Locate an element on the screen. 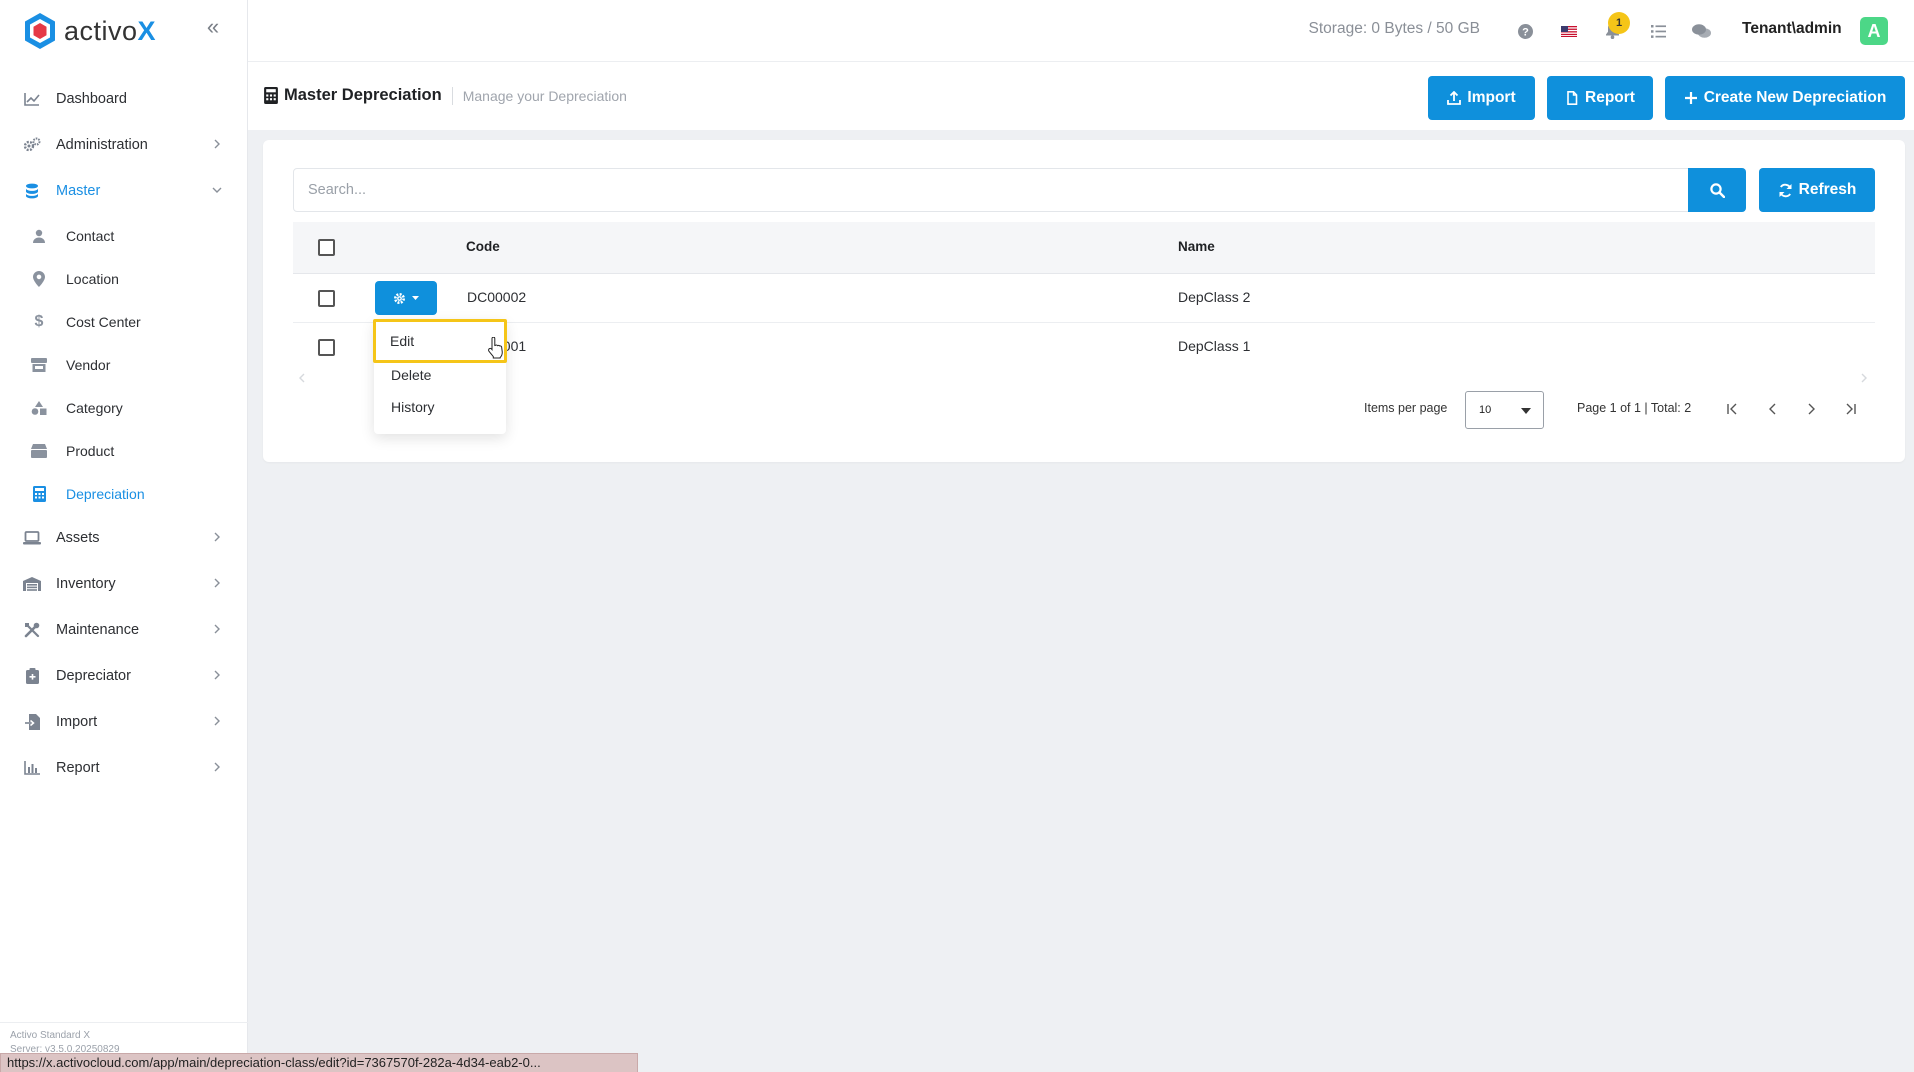  column-header-code: Code is located at coordinates (483, 246).